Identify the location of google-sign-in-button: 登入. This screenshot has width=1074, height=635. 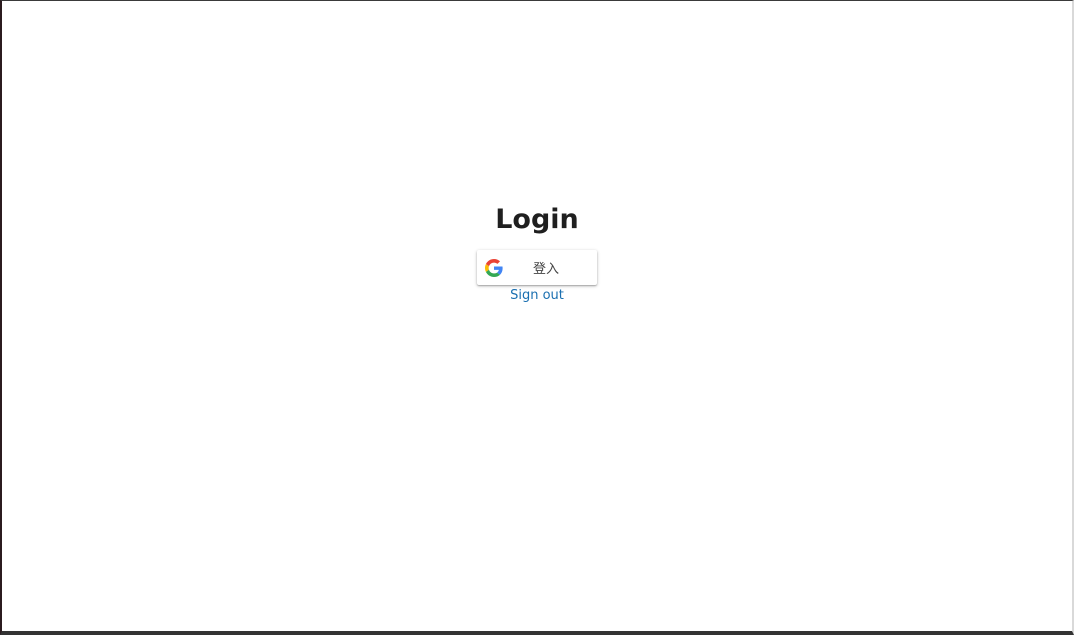
(537, 267).